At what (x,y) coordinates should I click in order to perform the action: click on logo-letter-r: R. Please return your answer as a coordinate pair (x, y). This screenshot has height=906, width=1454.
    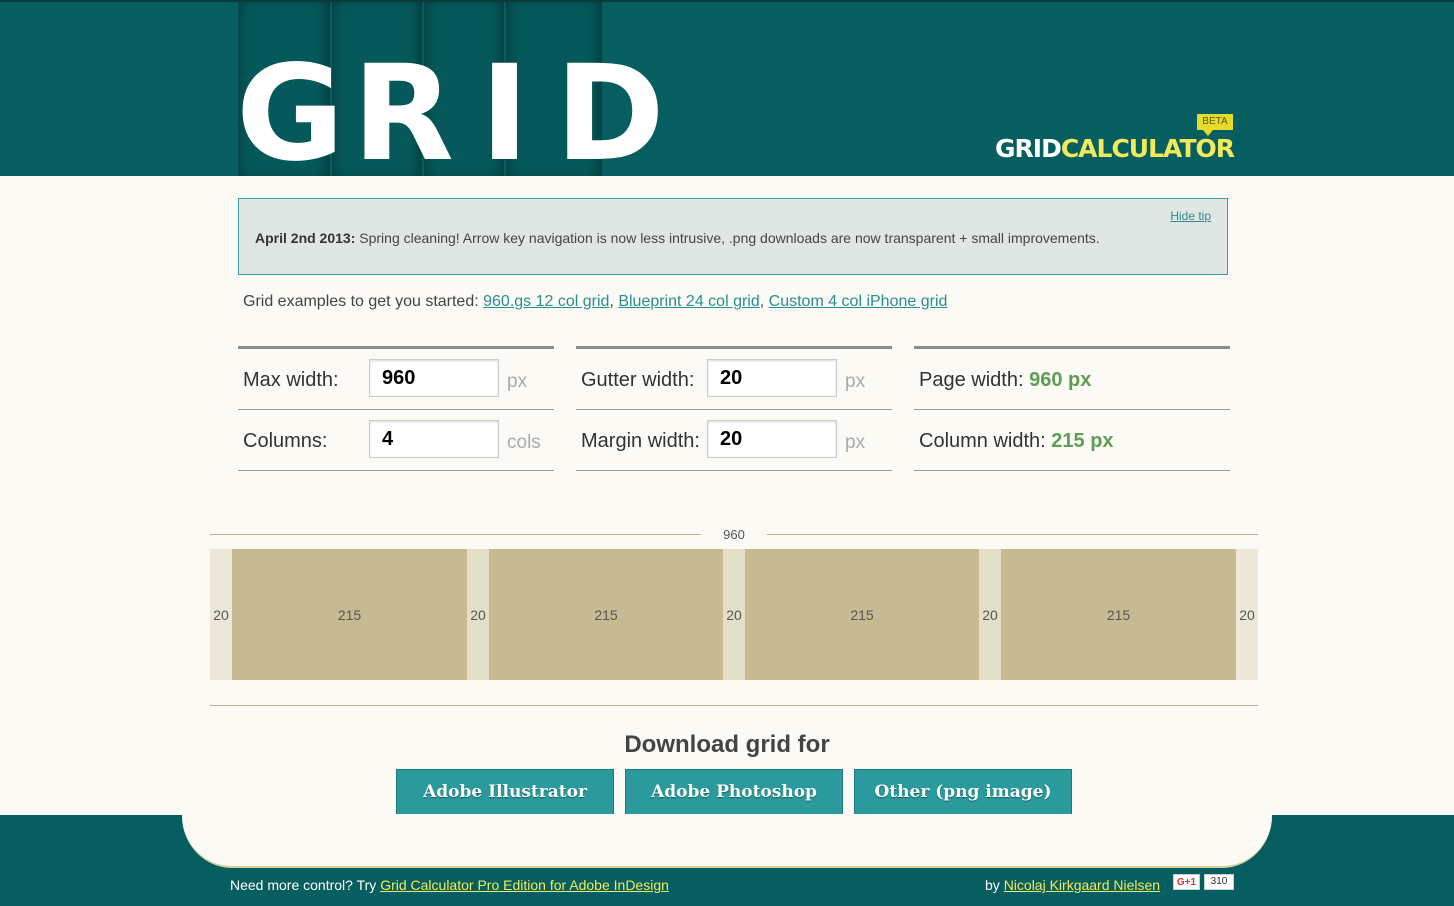
    Looking at the image, I should click on (407, 114).